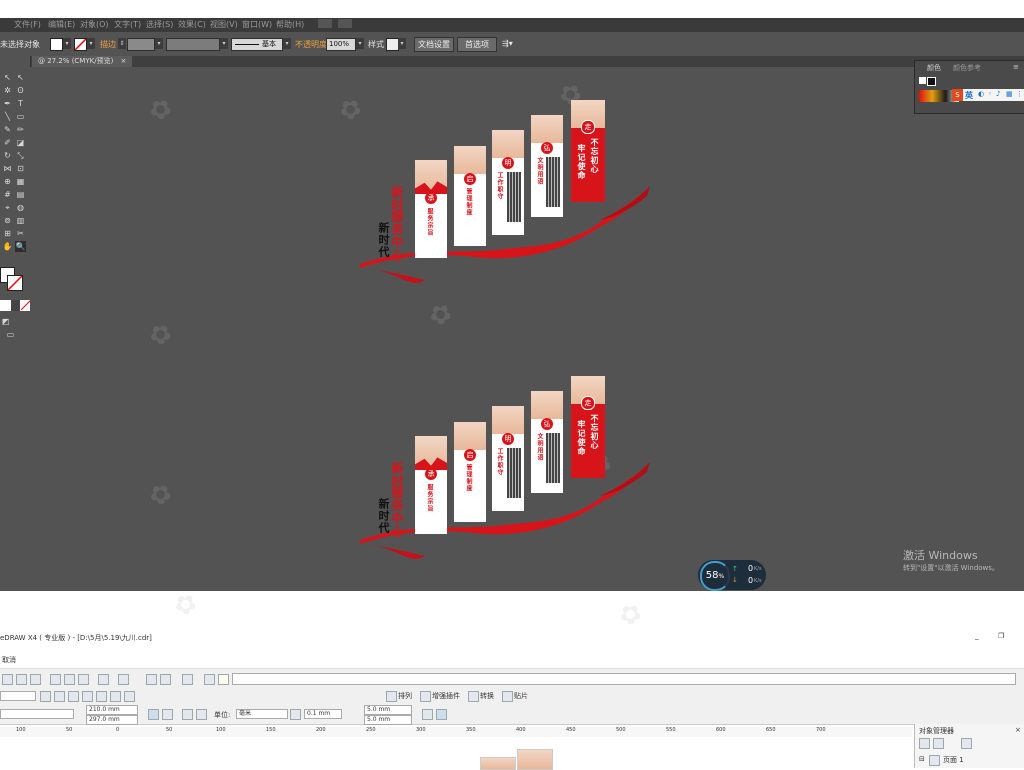 The width and height of the screenshot is (1024, 770). What do you see at coordinates (7, 181) in the screenshot?
I see `shape-builder-tool-icon: ⊕` at bounding box center [7, 181].